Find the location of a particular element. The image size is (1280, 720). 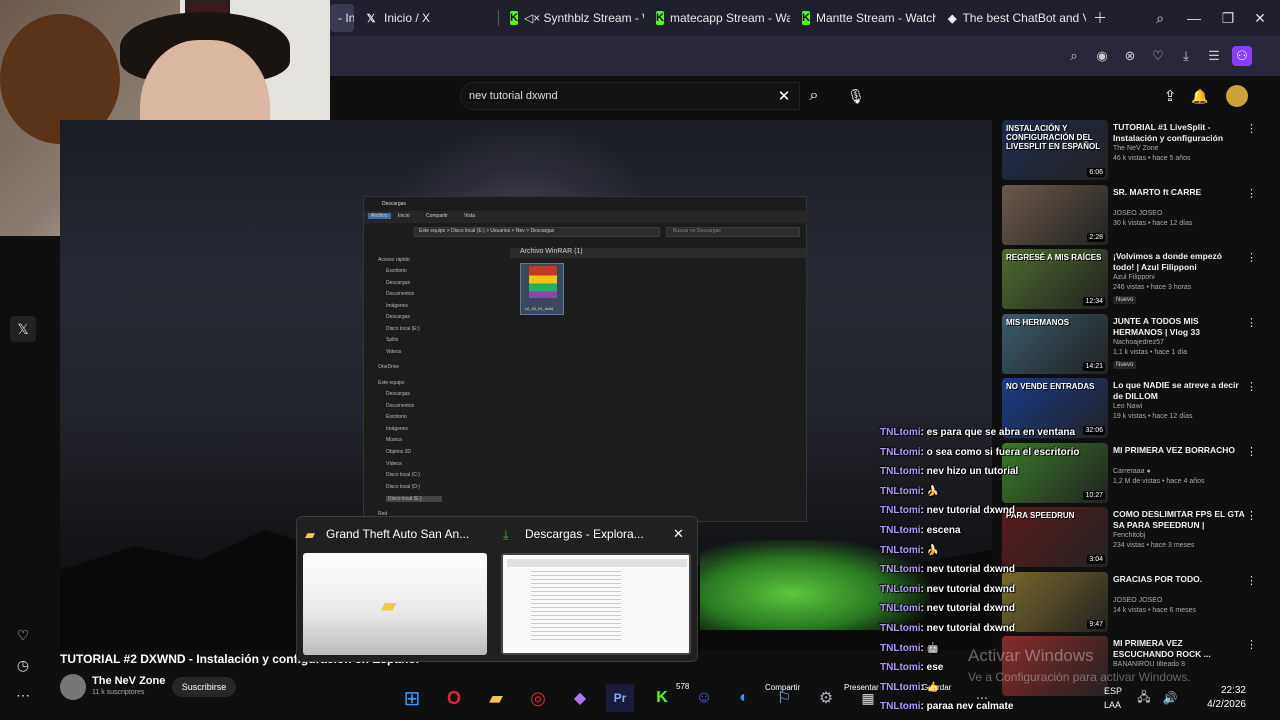

explorer-nav-item: Disco local (D:) is located at coordinates (403, 487).